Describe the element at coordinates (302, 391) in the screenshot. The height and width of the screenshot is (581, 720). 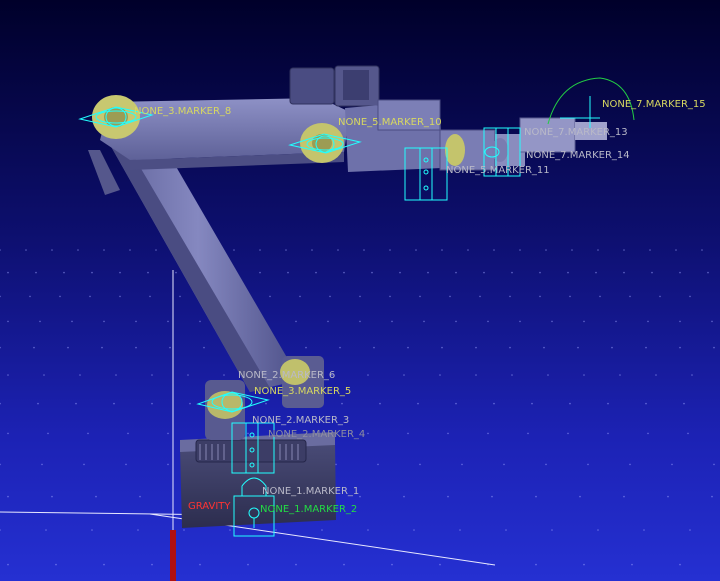
I see `marker-label-none3-marker5: NONE_3.MARKER_5` at that location.